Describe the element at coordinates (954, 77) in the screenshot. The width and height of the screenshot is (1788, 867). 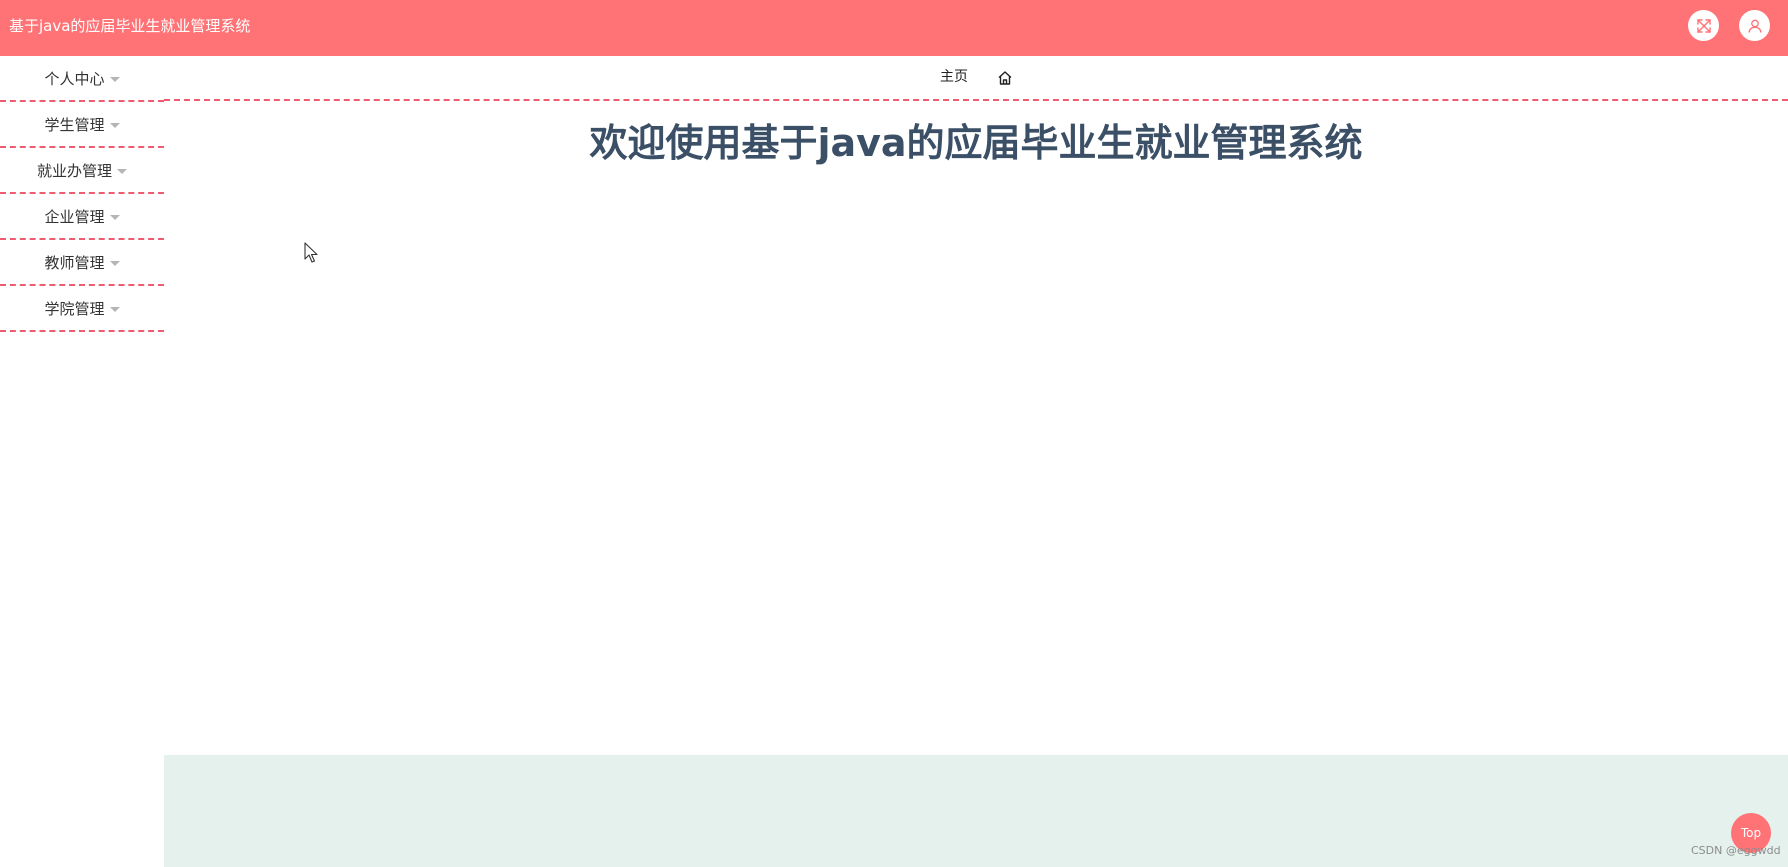
I see `breadcrumb-home-link: 主页` at that location.